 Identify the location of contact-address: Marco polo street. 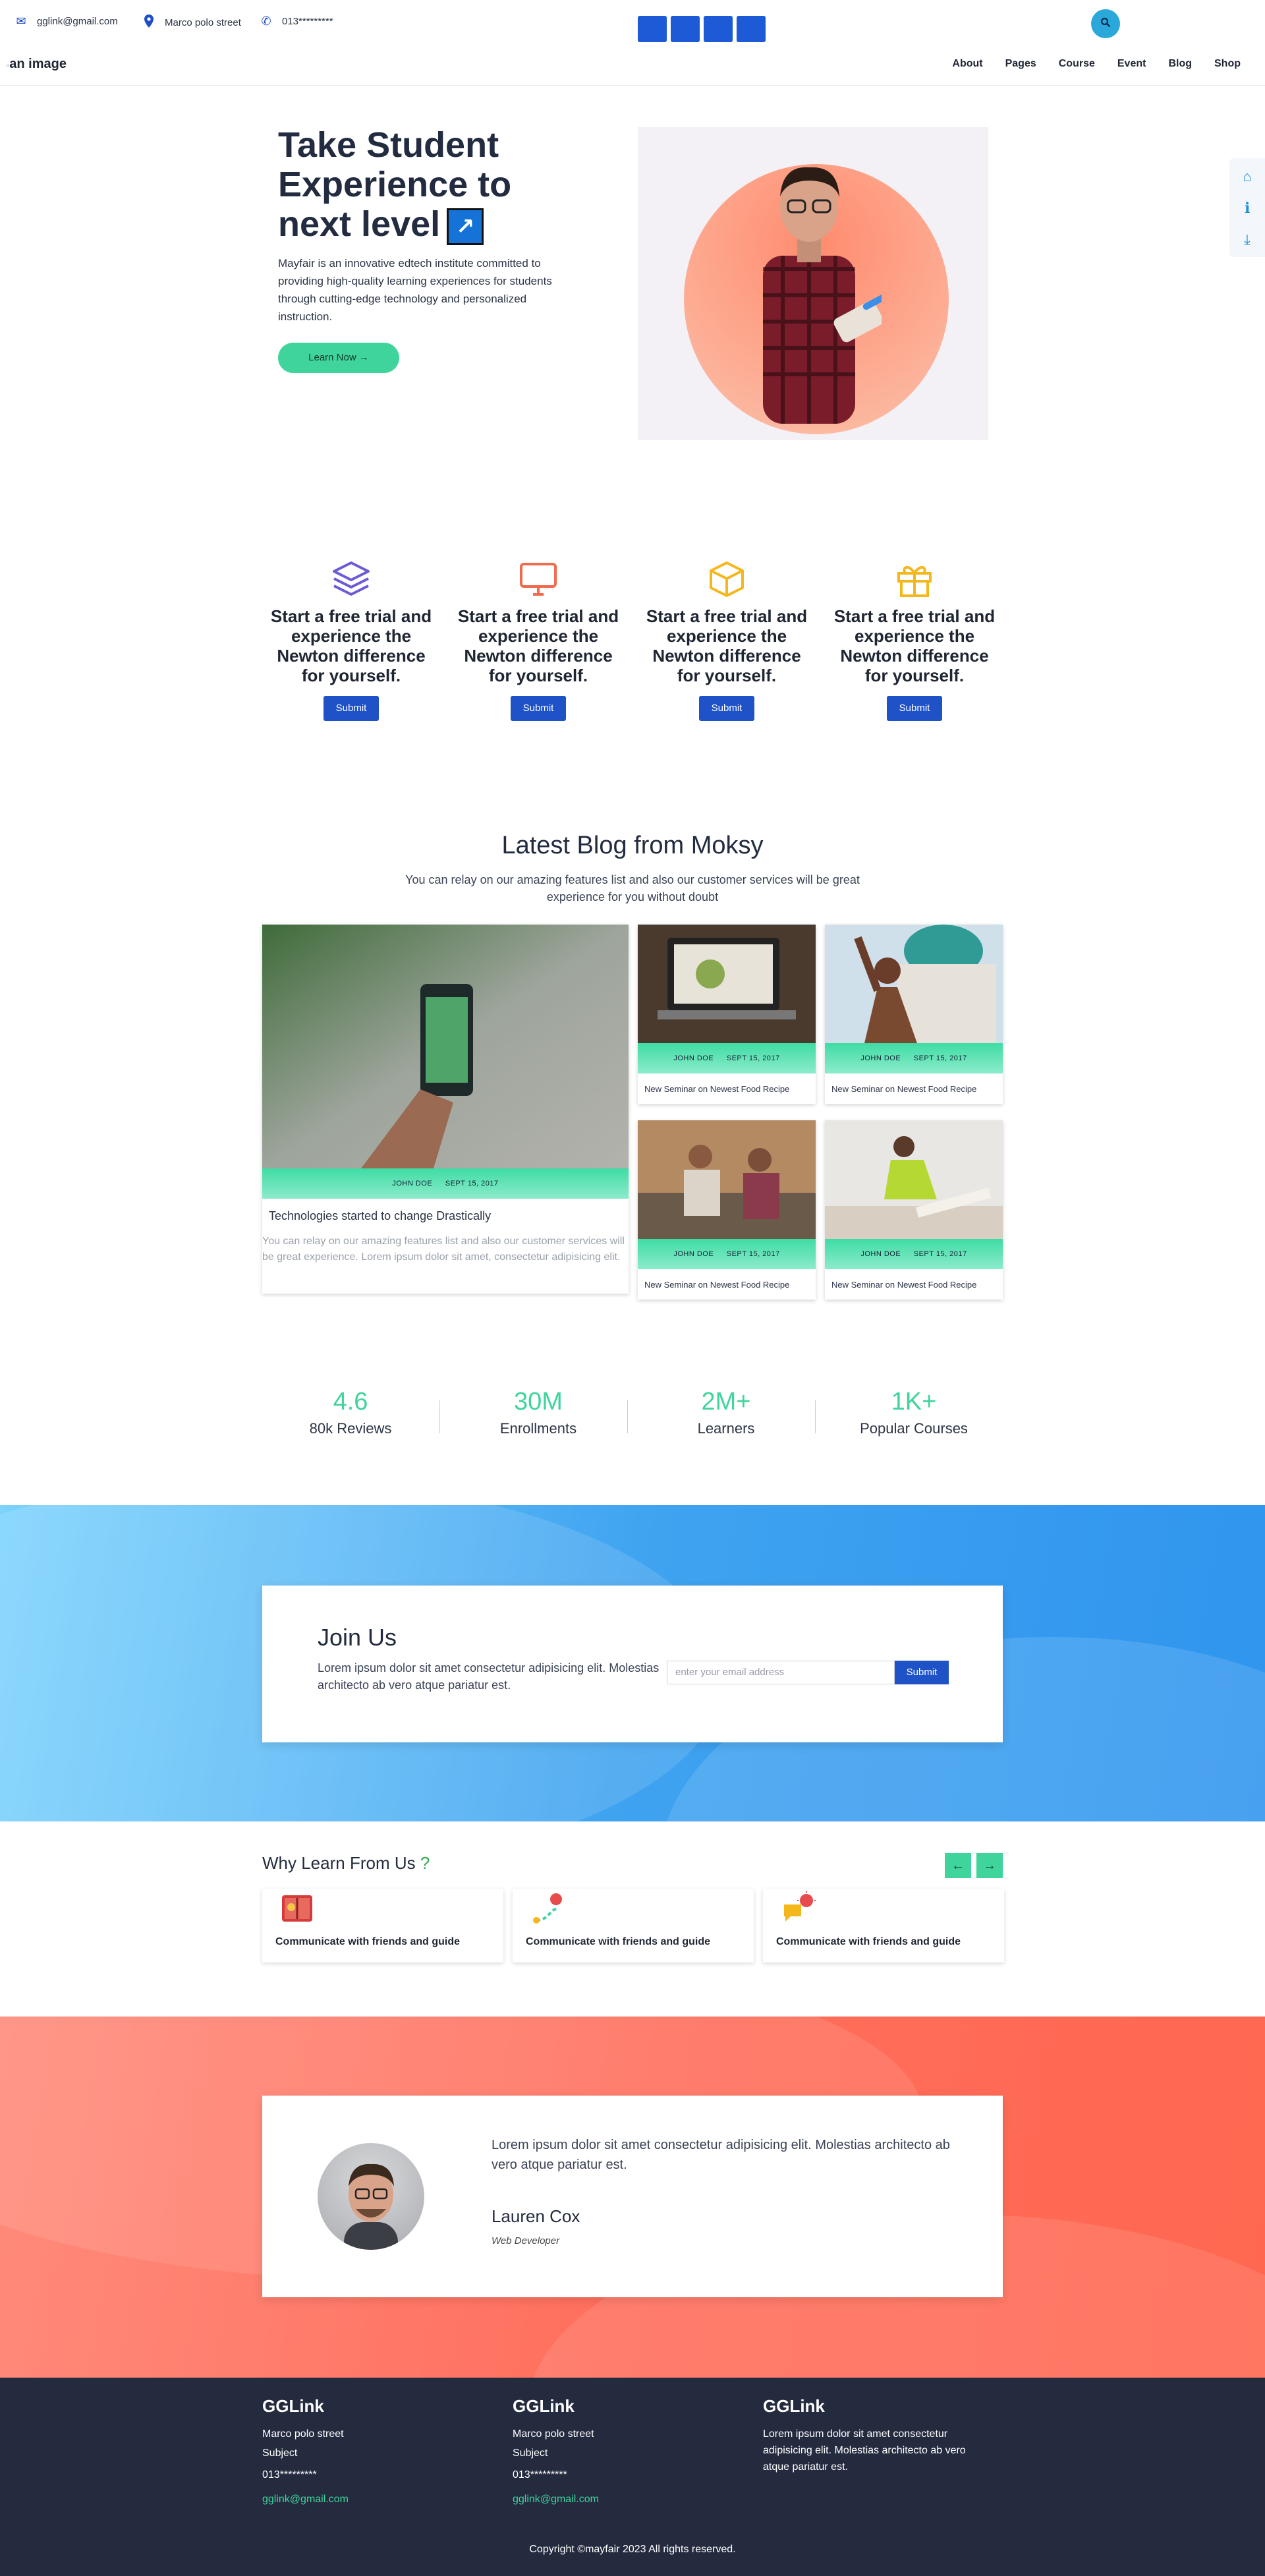
(191, 23).